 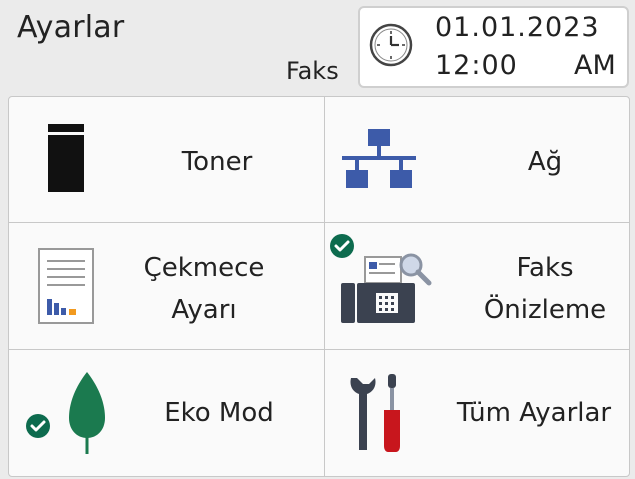 I want to click on check-icon, so click(x=38, y=426).